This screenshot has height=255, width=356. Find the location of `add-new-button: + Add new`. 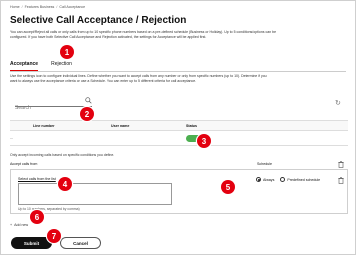

add-new-button: + Add new is located at coordinates (19, 225).